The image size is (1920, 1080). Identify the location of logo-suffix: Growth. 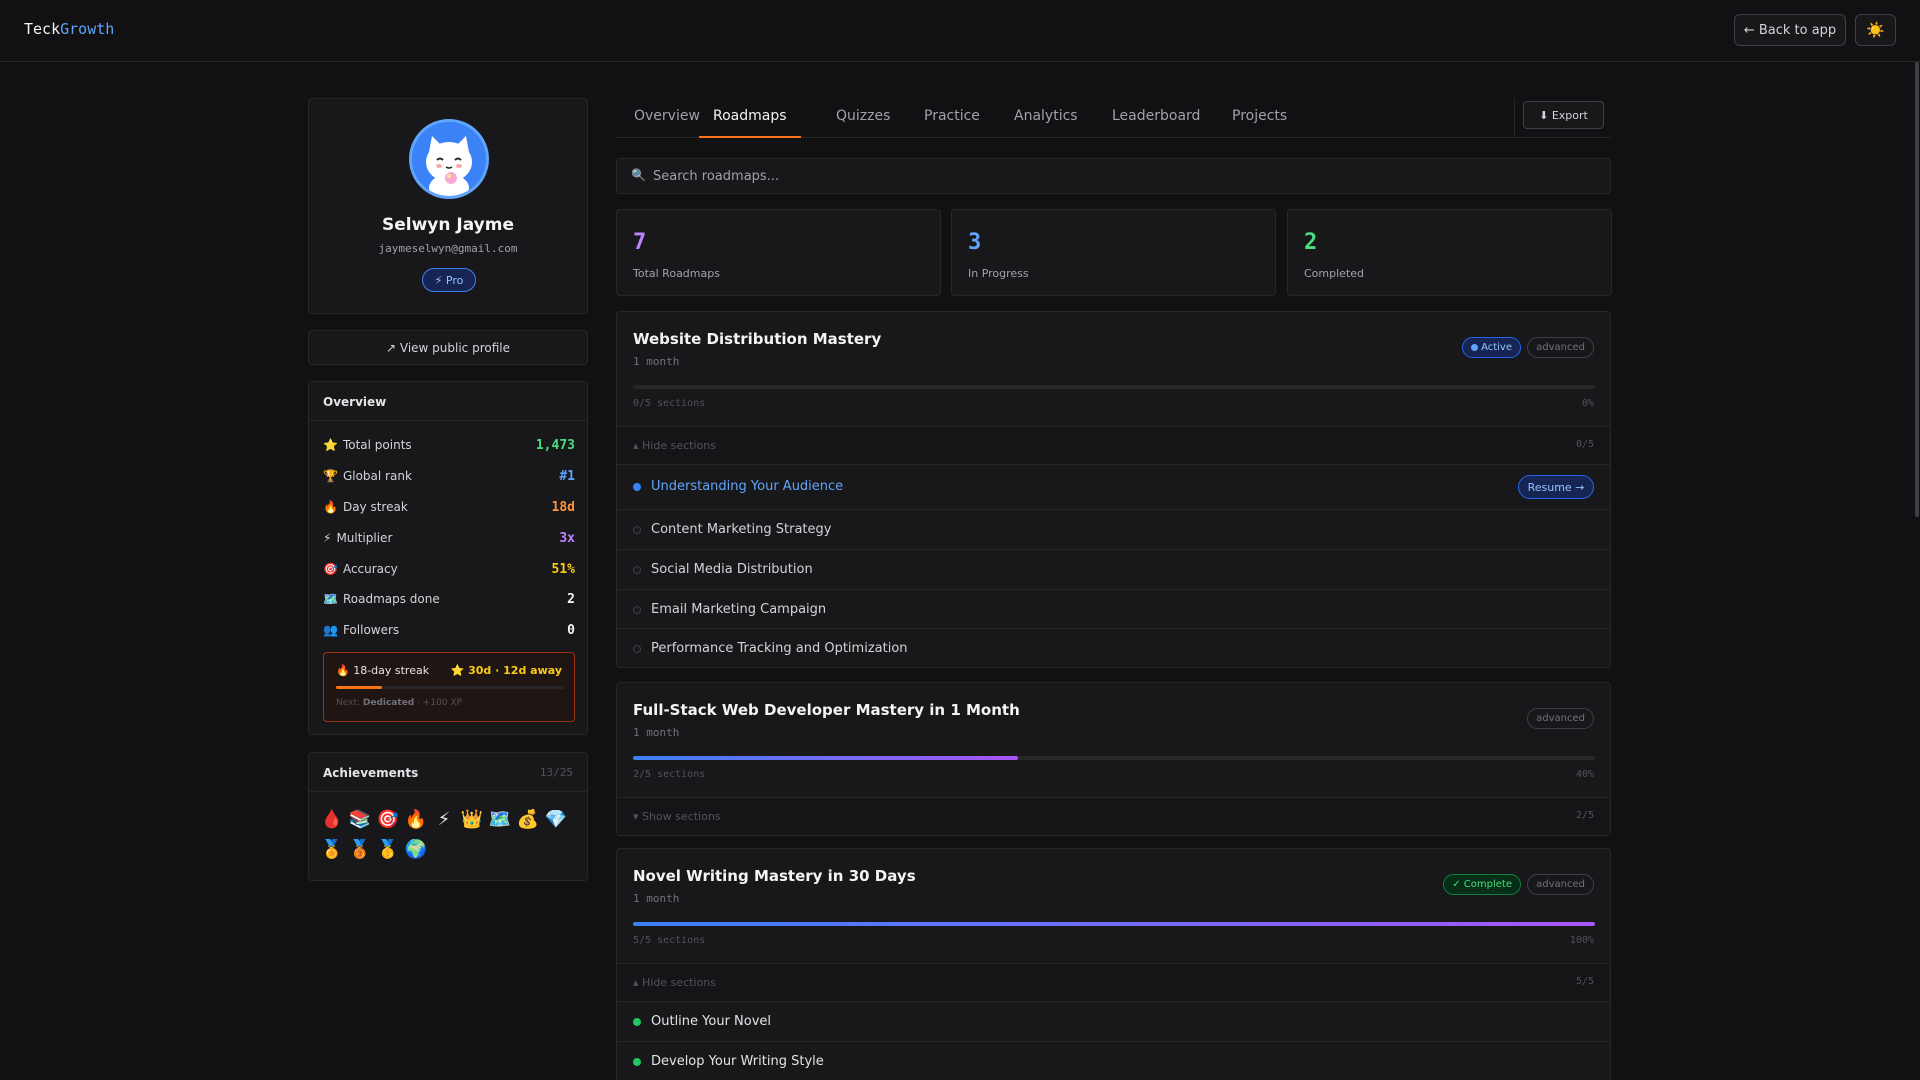
(87, 29).